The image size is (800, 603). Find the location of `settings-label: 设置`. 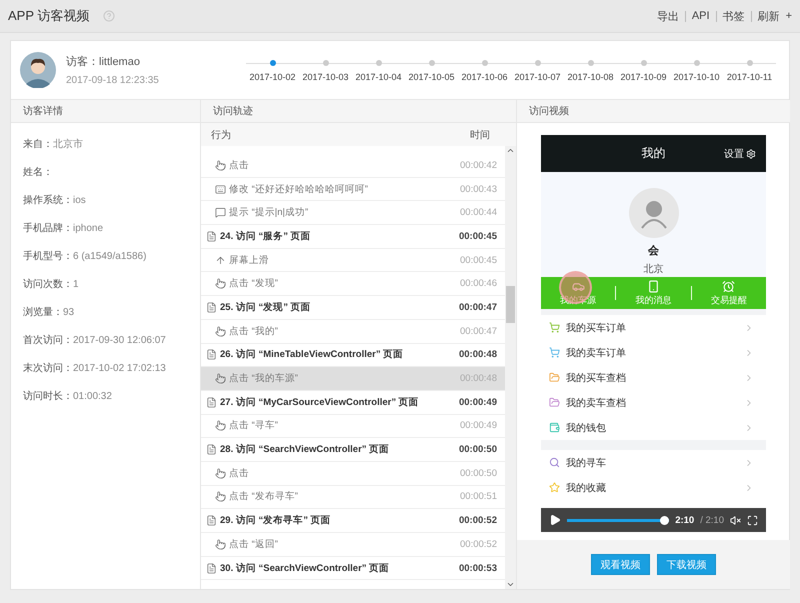

settings-label: 设置 is located at coordinates (740, 153).